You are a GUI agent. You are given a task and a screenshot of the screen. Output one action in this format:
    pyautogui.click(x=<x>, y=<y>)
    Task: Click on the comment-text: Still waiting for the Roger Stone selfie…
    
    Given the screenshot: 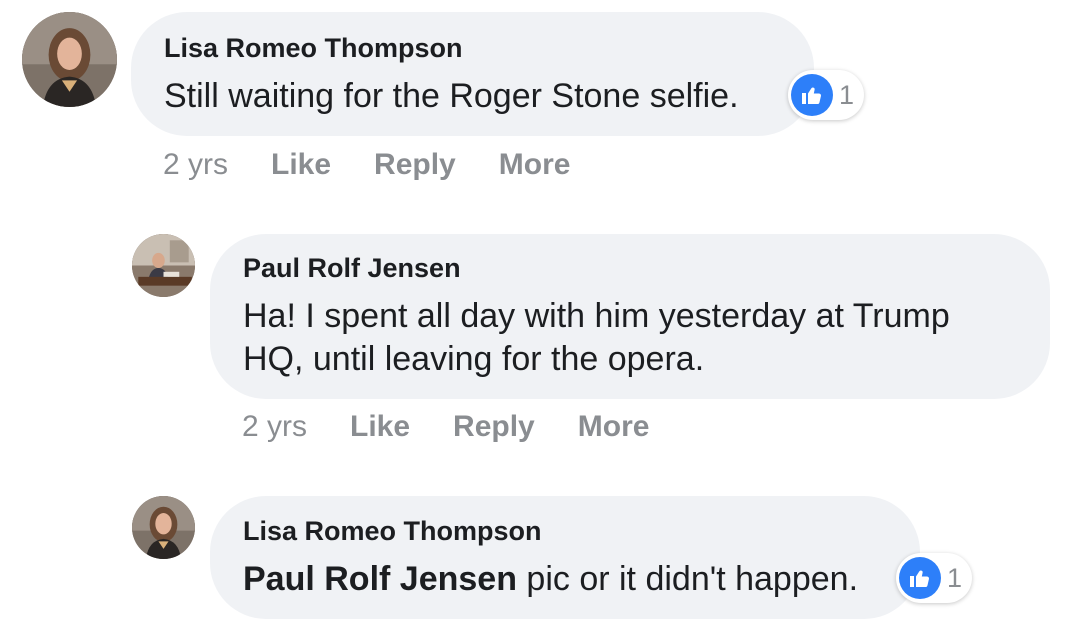 What is the action you would take?
    pyautogui.click(x=451, y=96)
    